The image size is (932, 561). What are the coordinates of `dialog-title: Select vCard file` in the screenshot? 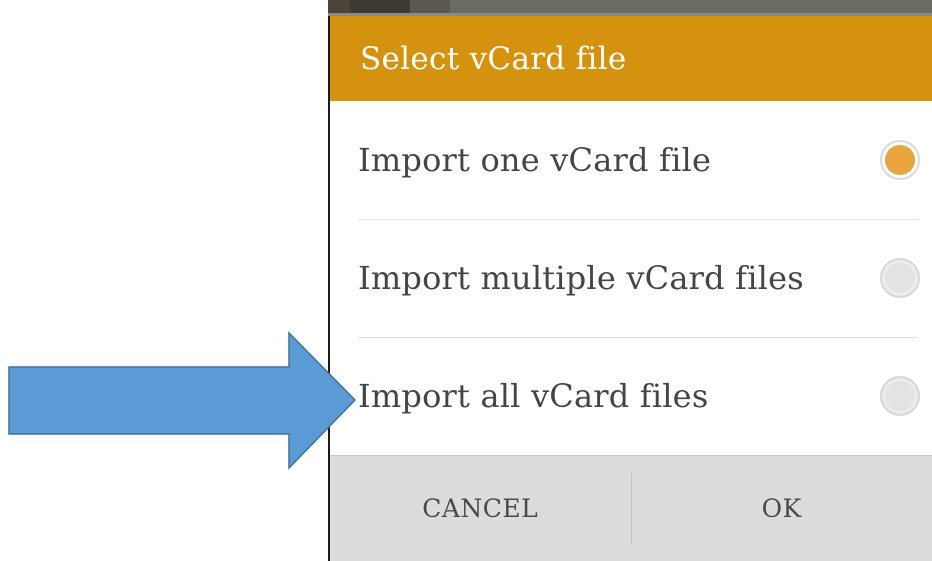 It's located at (493, 58).